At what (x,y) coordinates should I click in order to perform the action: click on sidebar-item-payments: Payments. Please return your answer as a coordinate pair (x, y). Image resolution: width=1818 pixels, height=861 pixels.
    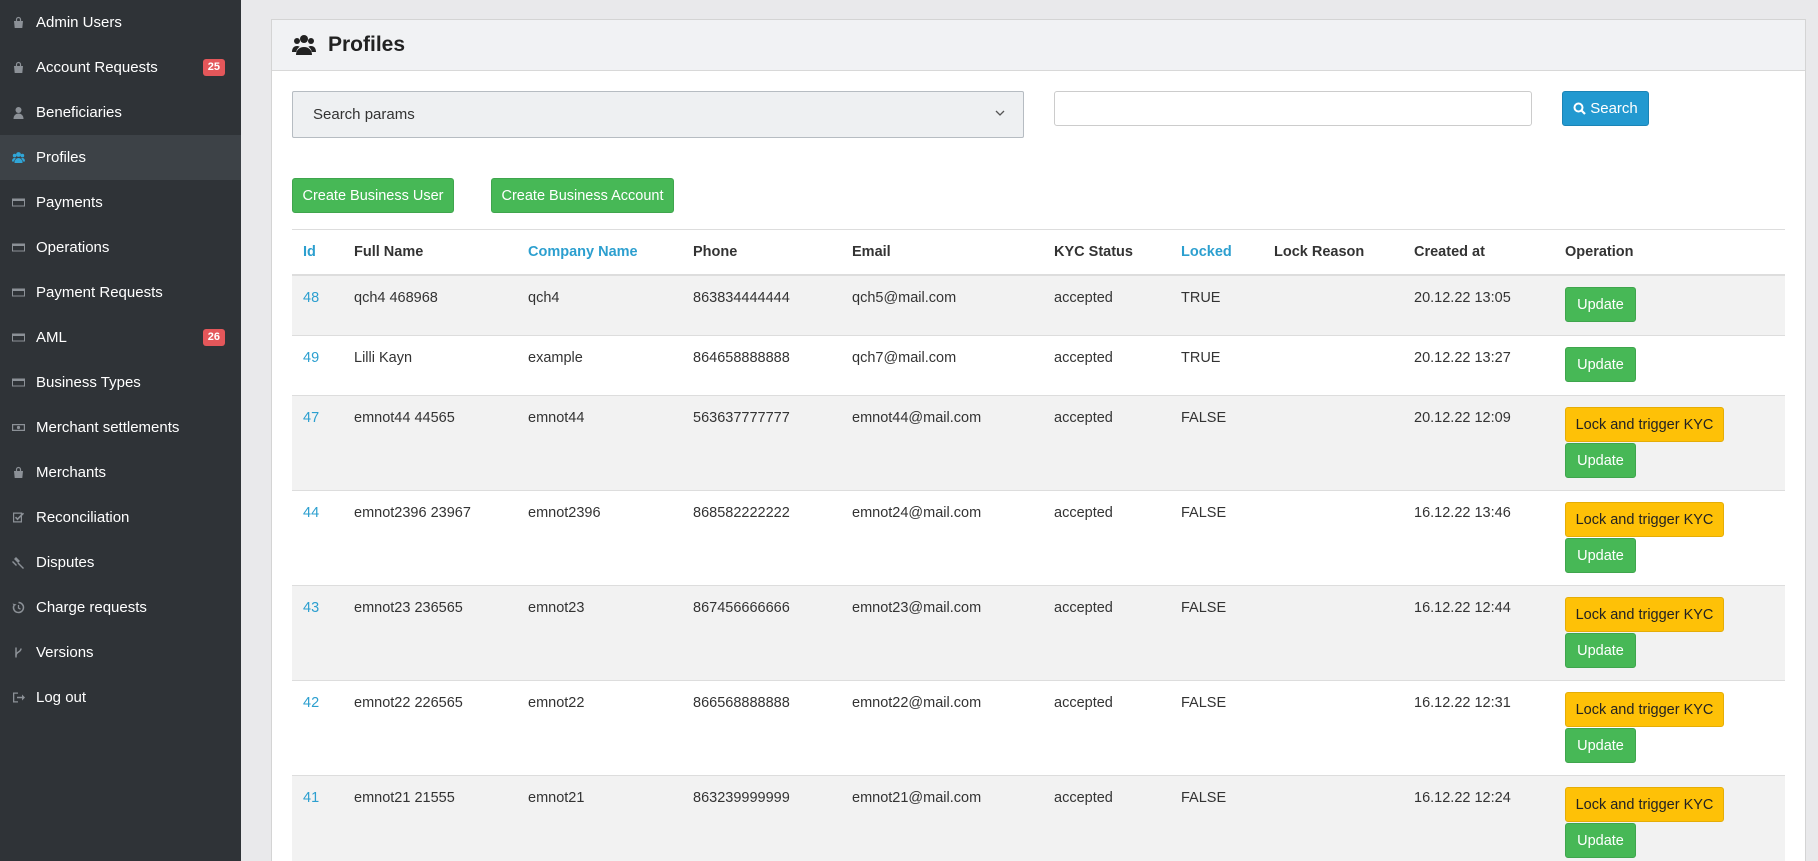
    Looking at the image, I should click on (120, 202).